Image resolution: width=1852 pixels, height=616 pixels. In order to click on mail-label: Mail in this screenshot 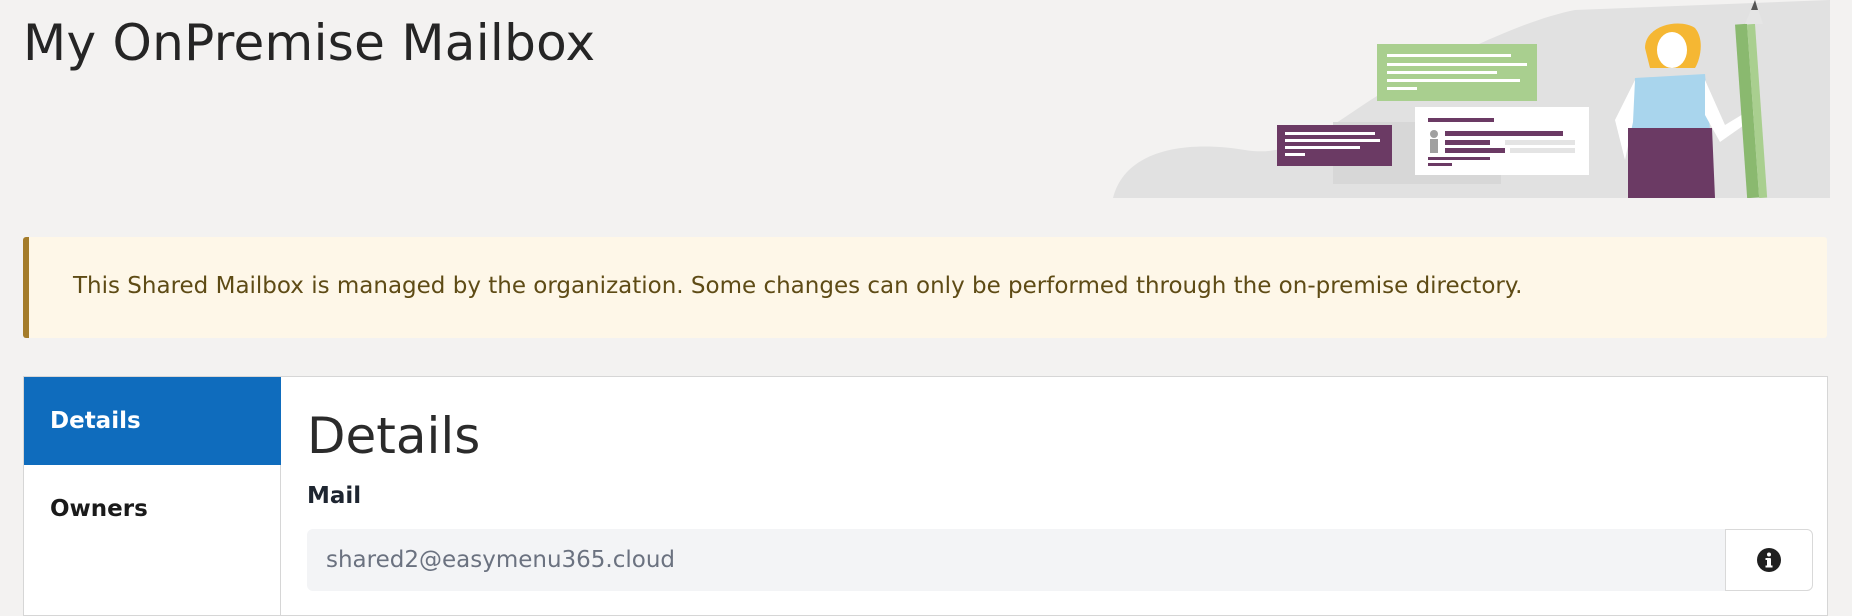, I will do `click(334, 496)`.